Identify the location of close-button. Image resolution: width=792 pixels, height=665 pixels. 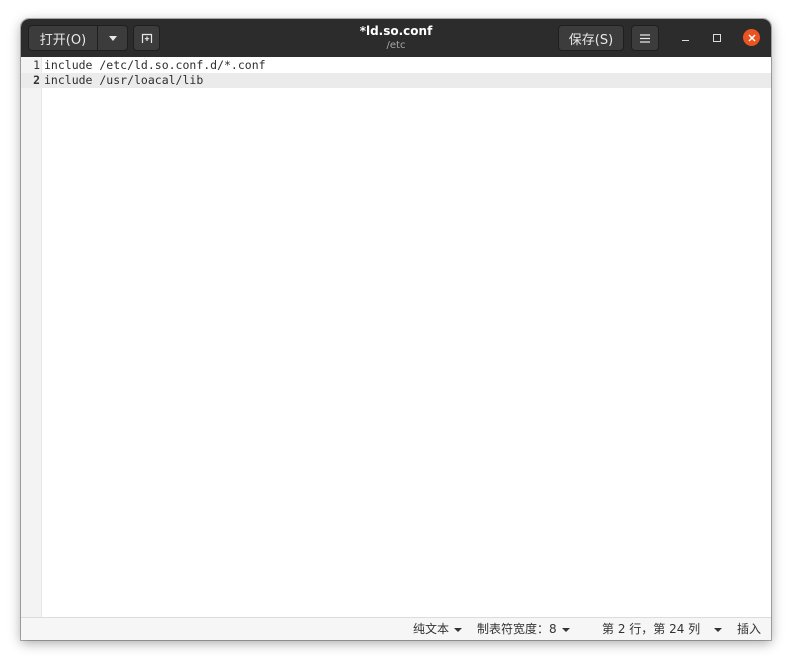
(751, 37).